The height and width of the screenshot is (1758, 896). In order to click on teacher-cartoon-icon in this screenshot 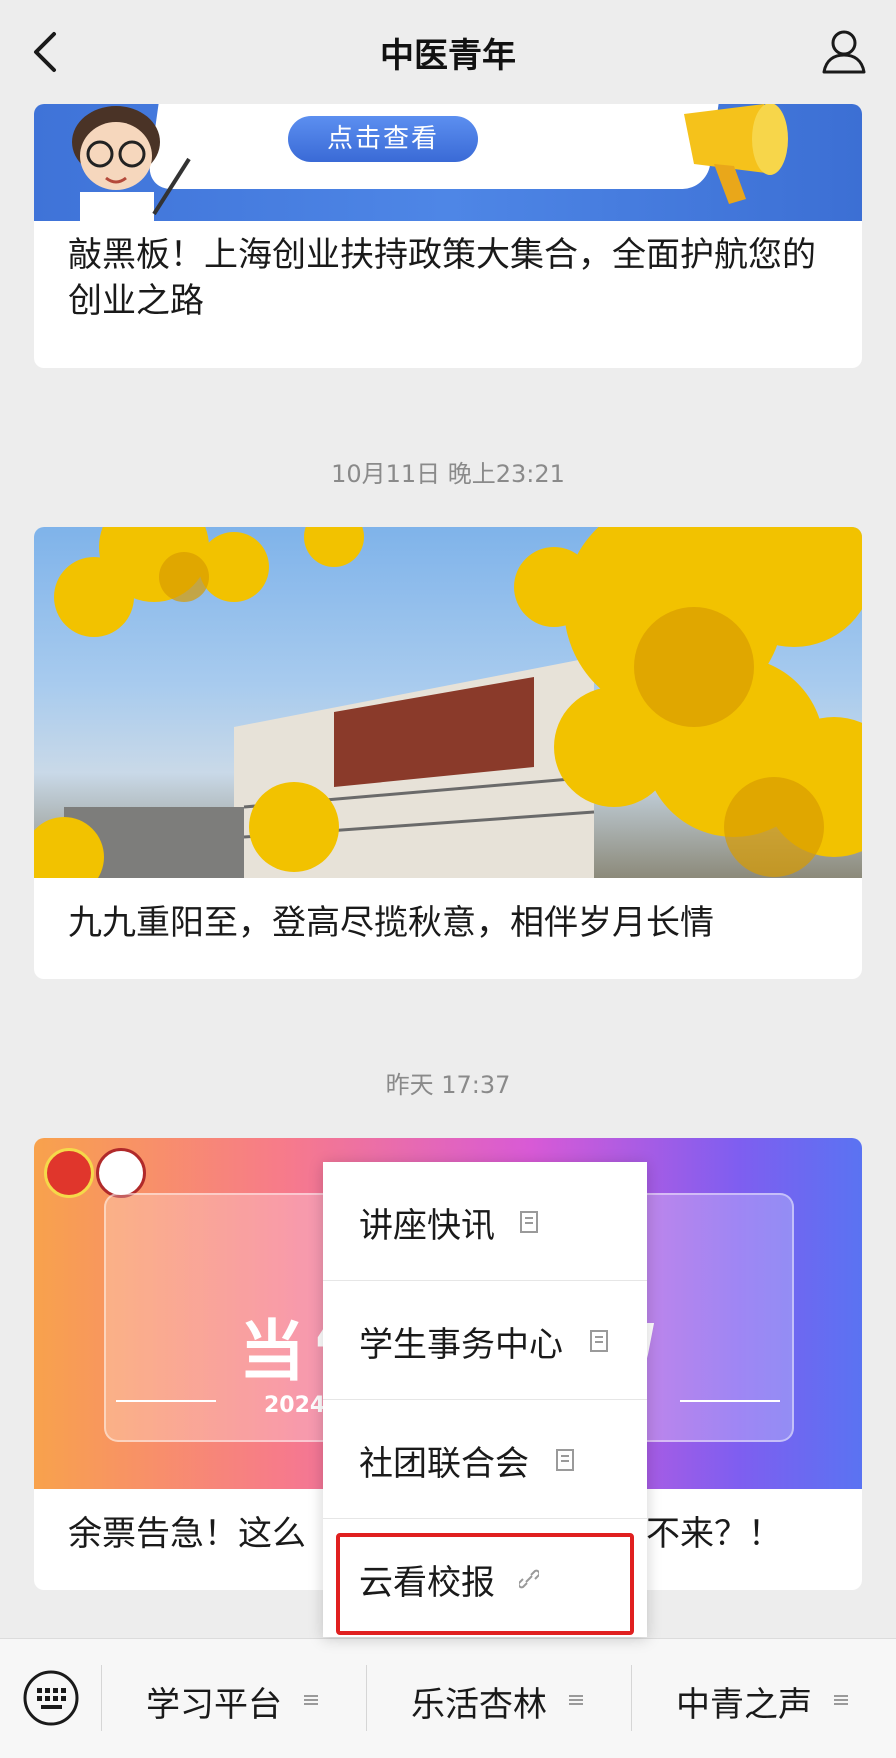, I will do `click(131, 163)`.